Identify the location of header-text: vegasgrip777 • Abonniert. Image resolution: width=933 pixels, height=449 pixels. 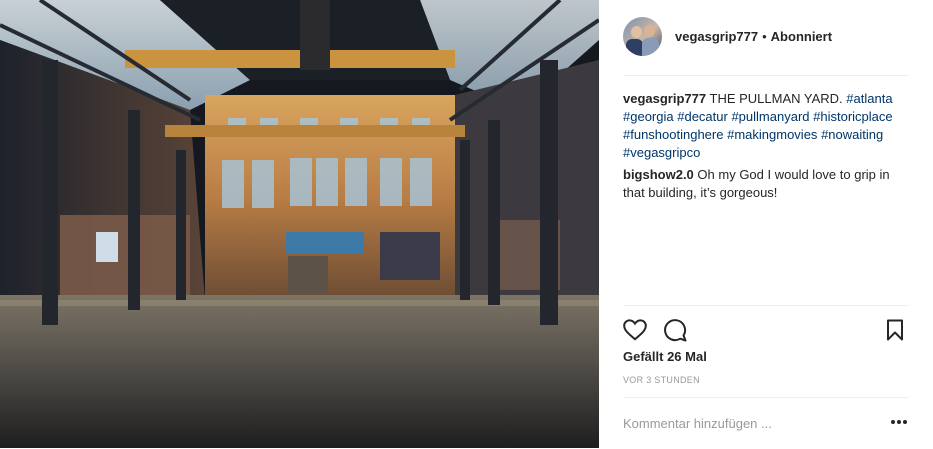
(753, 36).